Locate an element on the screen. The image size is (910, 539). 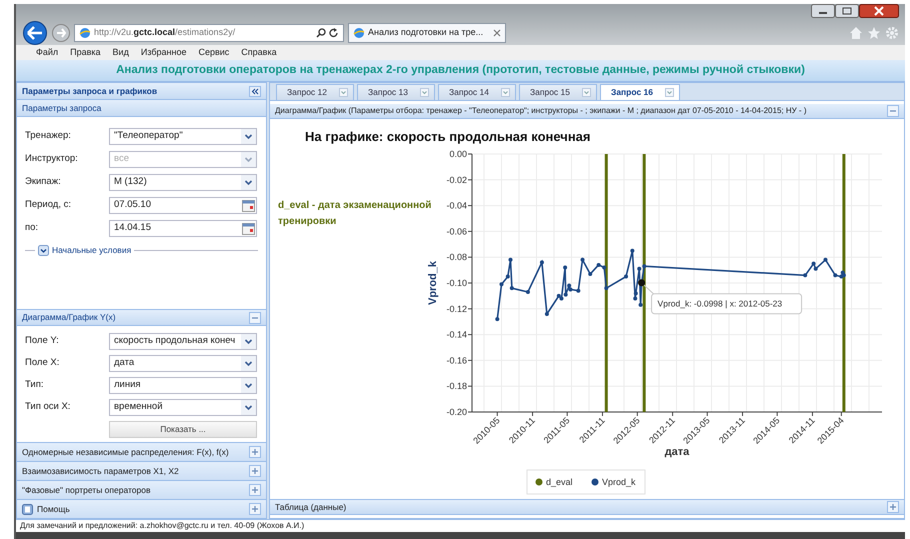
maximize-button is located at coordinates (847, 11).